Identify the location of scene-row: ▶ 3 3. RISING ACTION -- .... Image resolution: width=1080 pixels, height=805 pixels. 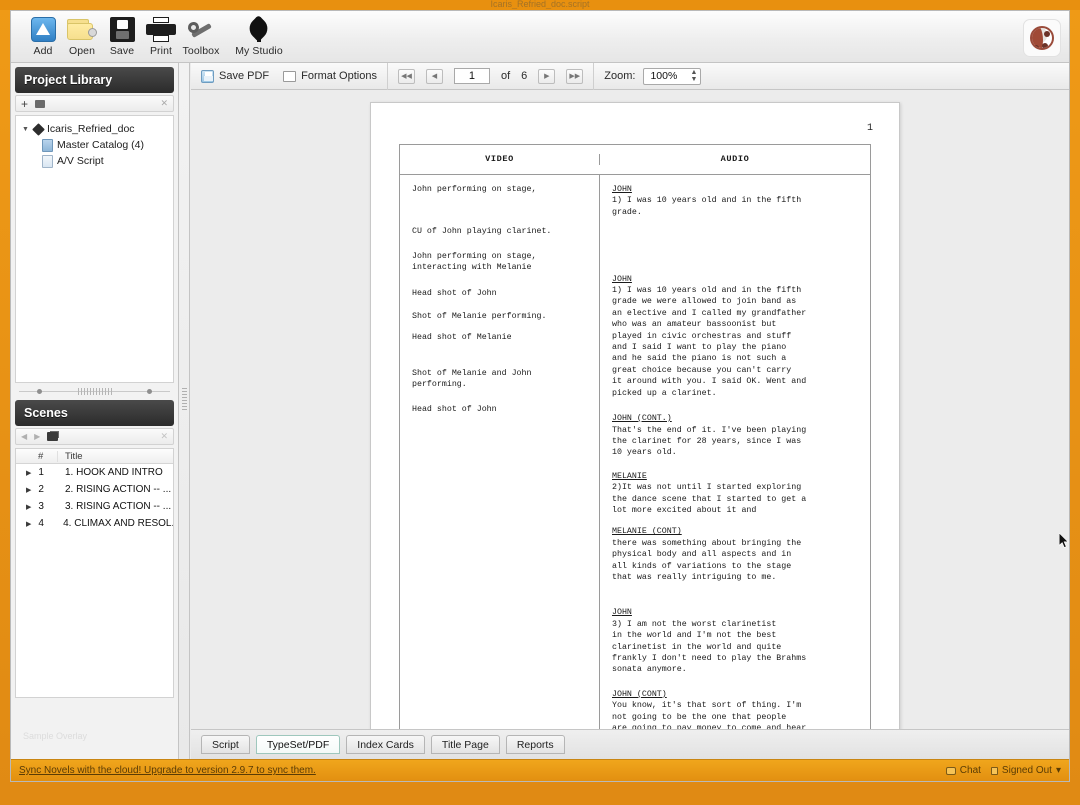
(94, 506).